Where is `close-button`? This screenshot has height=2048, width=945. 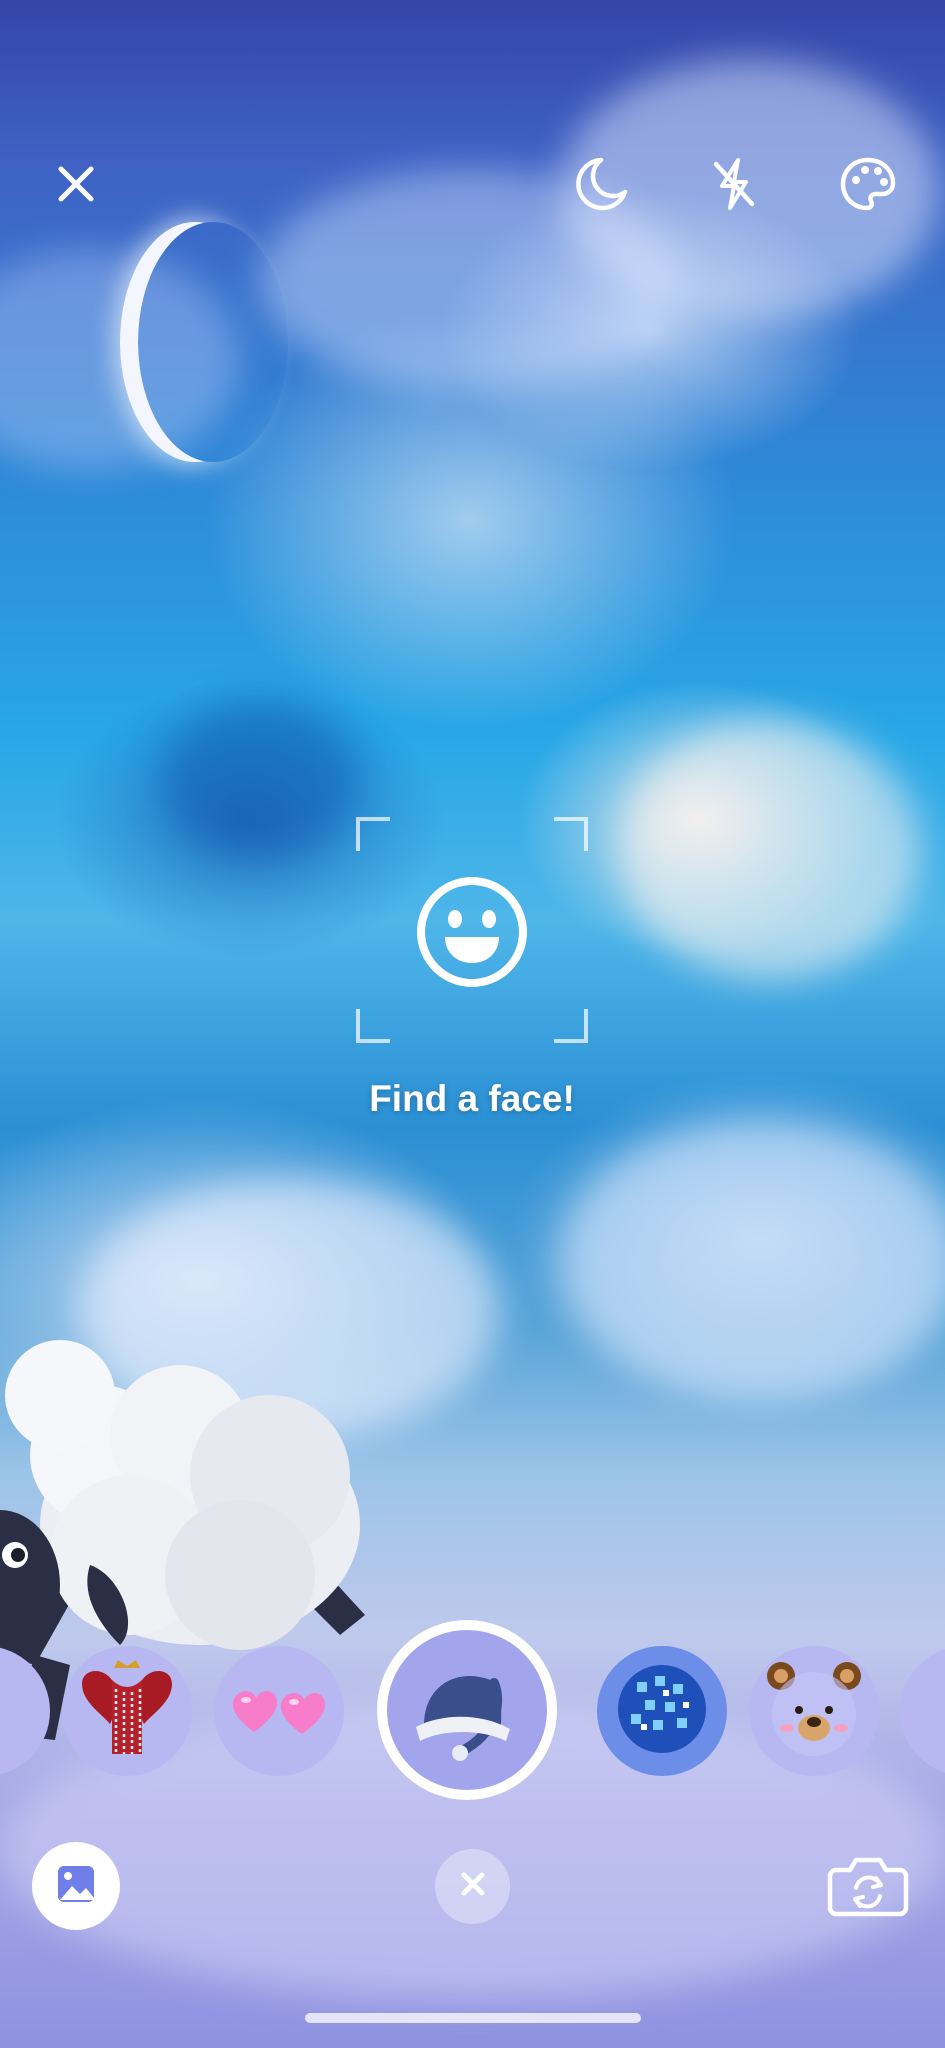 close-button is located at coordinates (76, 186).